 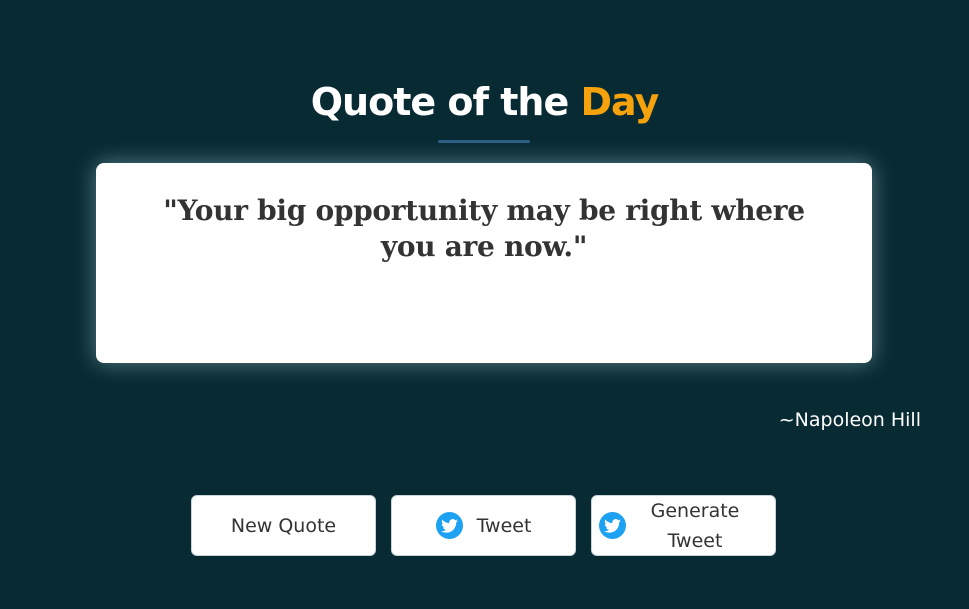 I want to click on generate-tweet-label-line2: Tweet, so click(x=695, y=540).